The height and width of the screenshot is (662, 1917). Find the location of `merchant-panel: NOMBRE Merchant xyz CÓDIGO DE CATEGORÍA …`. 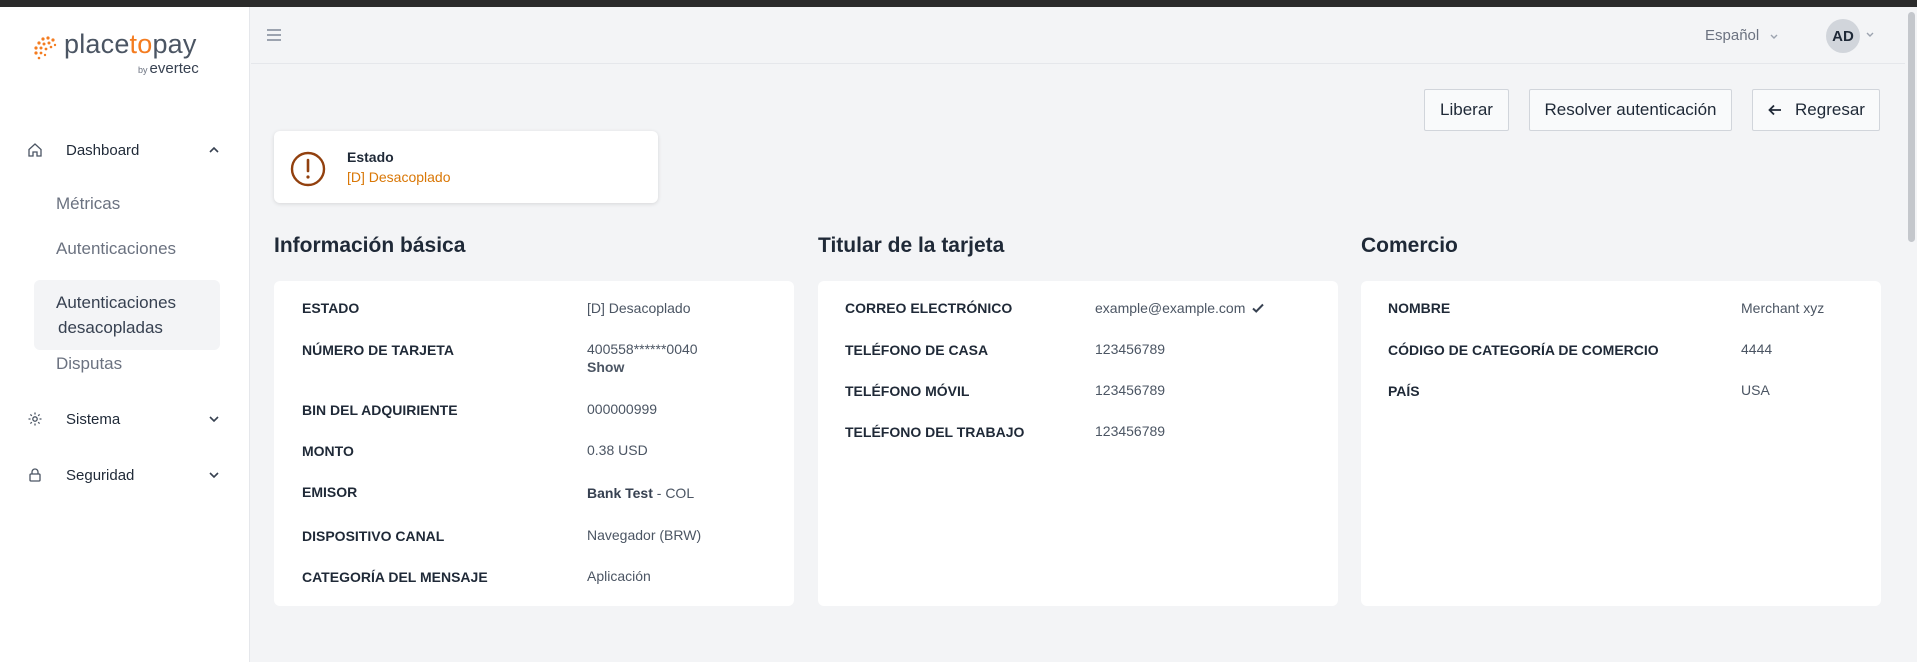

merchant-panel: NOMBRE Merchant xyz CÓDIGO DE CATEGORÍA … is located at coordinates (1621, 443).